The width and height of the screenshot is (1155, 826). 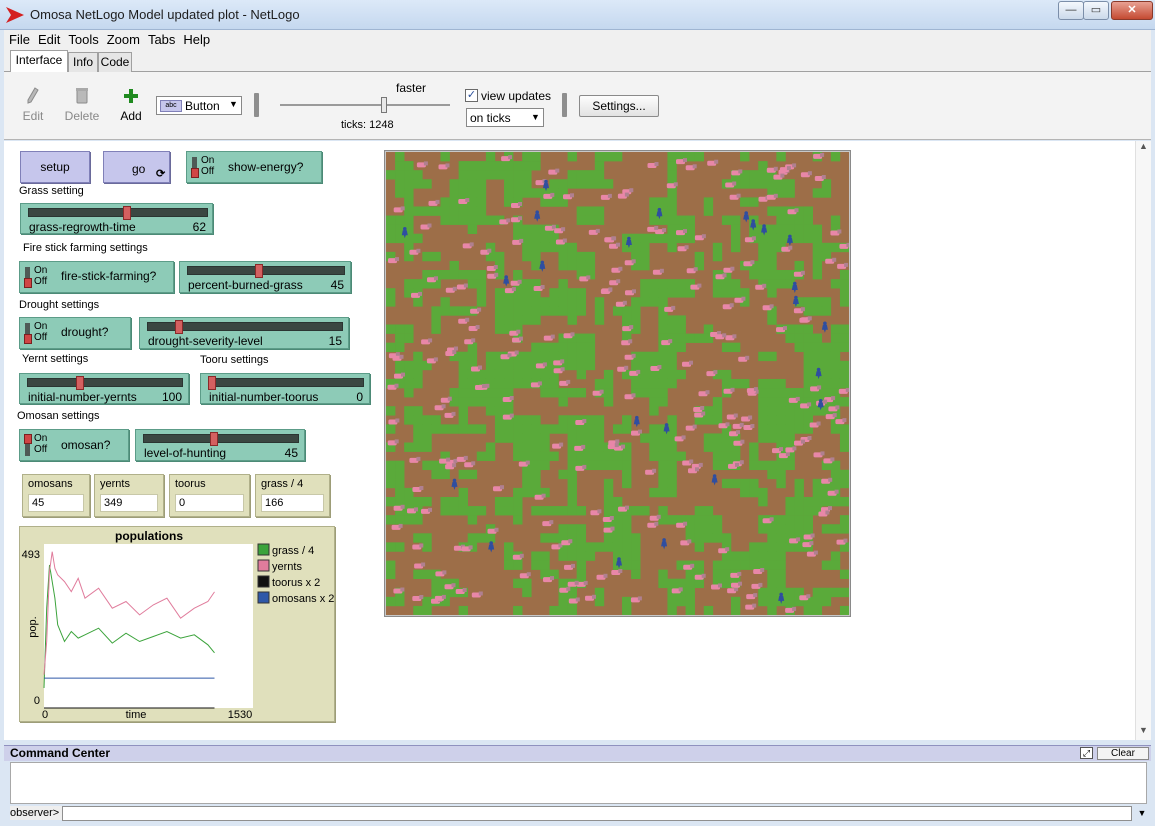 I want to click on speed-slider-handle, so click(x=384, y=105).